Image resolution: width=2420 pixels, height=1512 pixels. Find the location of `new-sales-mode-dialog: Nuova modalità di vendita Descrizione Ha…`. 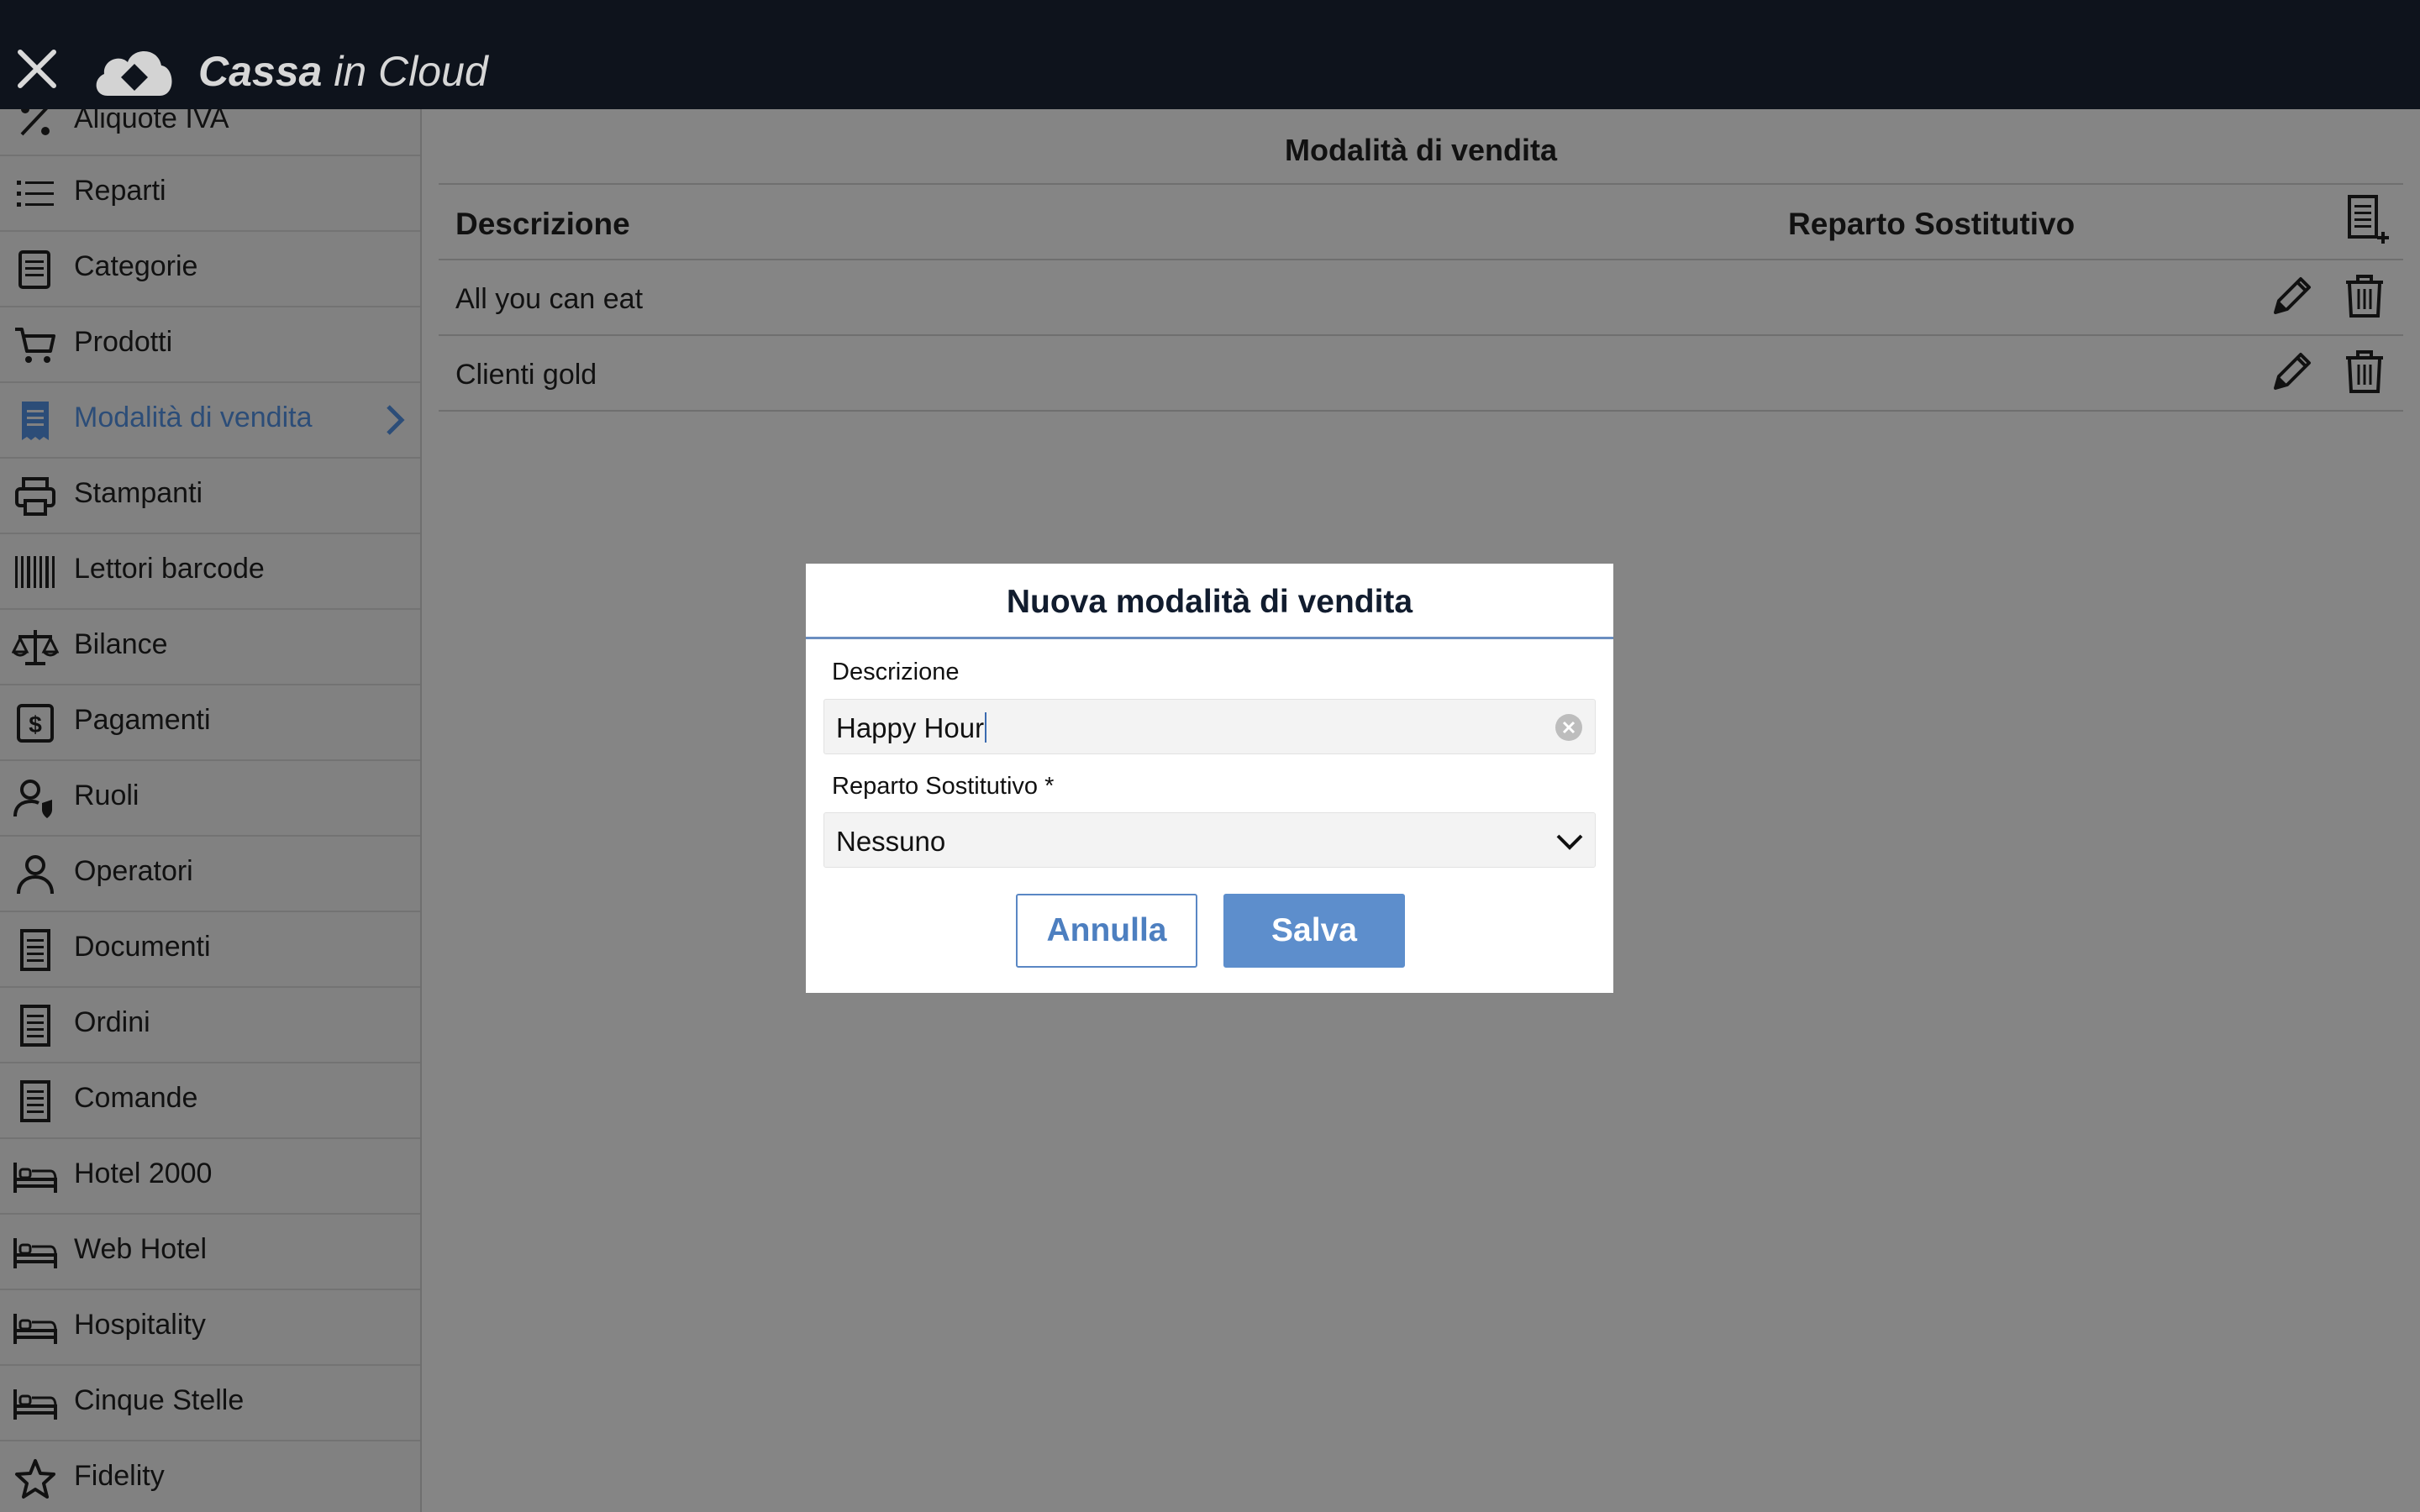

new-sales-mode-dialog: Nuova modalità di vendita Descrizione Ha… is located at coordinates (1209, 778).